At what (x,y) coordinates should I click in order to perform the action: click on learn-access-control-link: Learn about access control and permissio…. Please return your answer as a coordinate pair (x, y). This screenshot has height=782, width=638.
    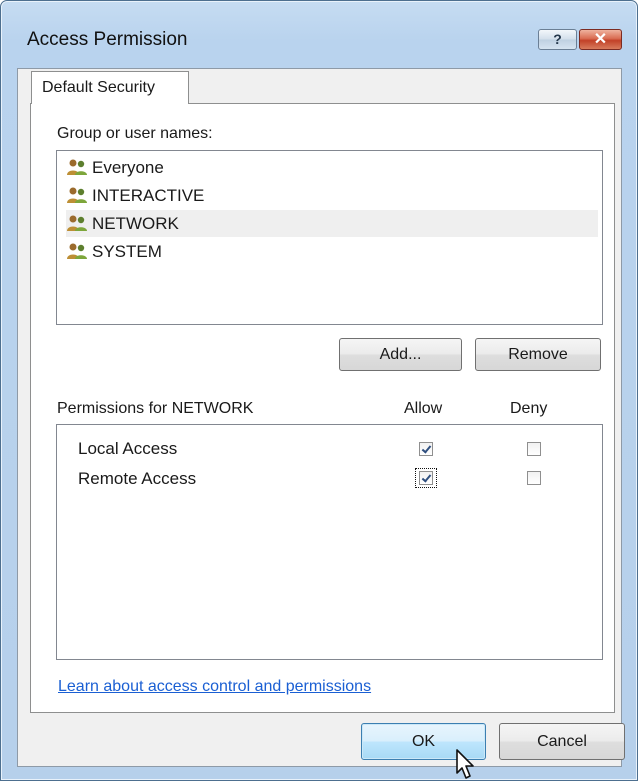
    Looking at the image, I should click on (214, 687).